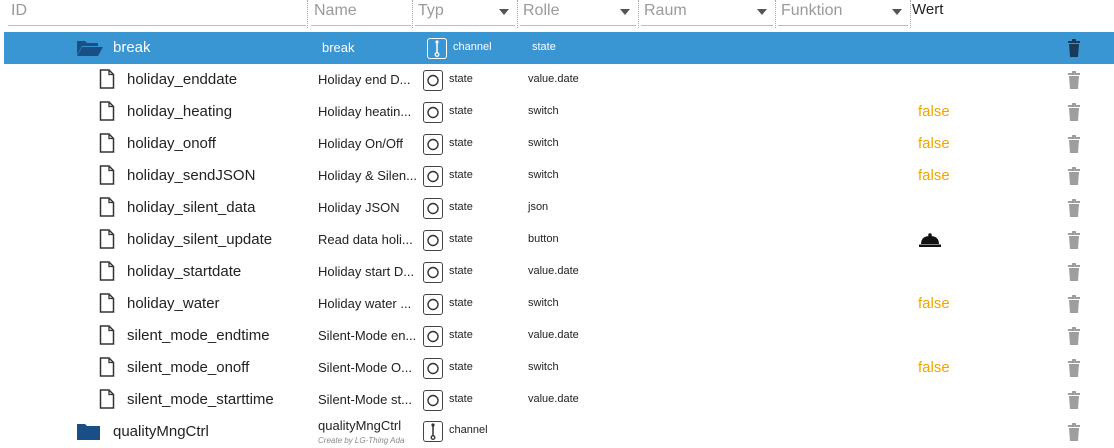  What do you see at coordinates (361, 13) in the screenshot?
I see `name-filter-input: Name` at bounding box center [361, 13].